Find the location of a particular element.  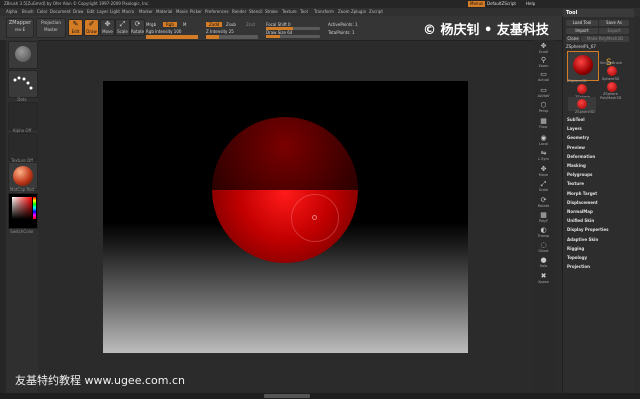

menu-document: Document is located at coordinates (60, 12).